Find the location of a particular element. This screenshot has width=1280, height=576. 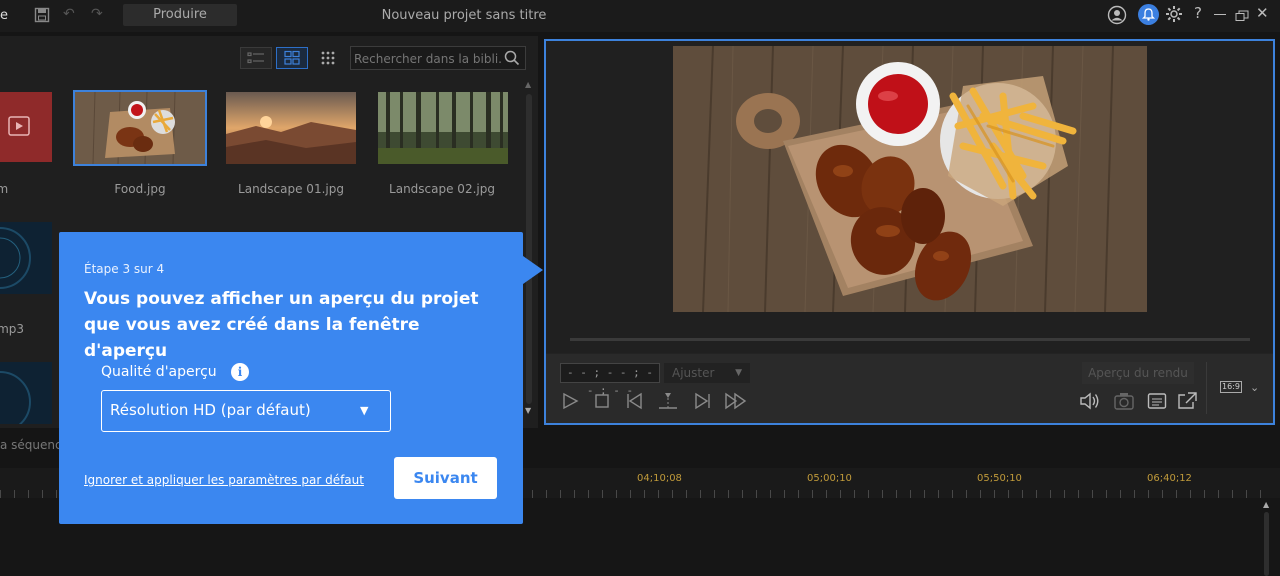

timeline-scroll-thumb is located at coordinates (1266, 544).